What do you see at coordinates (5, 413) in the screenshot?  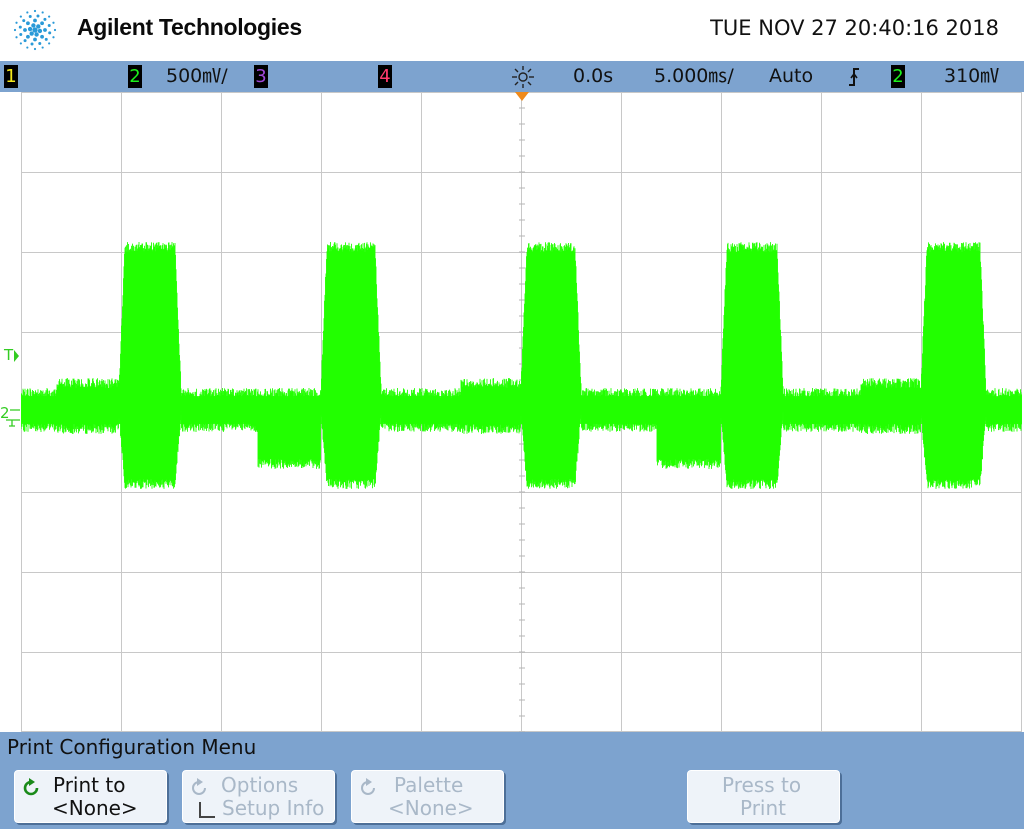 I see `ground-reference-marker: 2` at bounding box center [5, 413].